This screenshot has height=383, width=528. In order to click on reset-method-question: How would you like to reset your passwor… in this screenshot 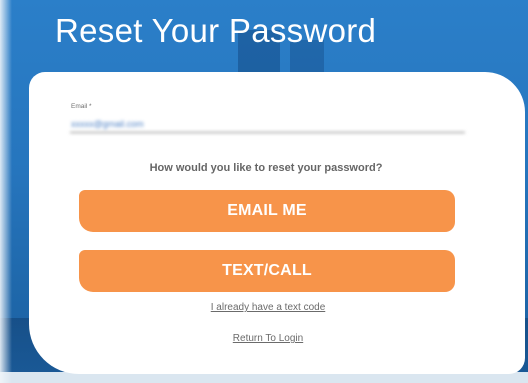, I will do `click(266, 168)`.